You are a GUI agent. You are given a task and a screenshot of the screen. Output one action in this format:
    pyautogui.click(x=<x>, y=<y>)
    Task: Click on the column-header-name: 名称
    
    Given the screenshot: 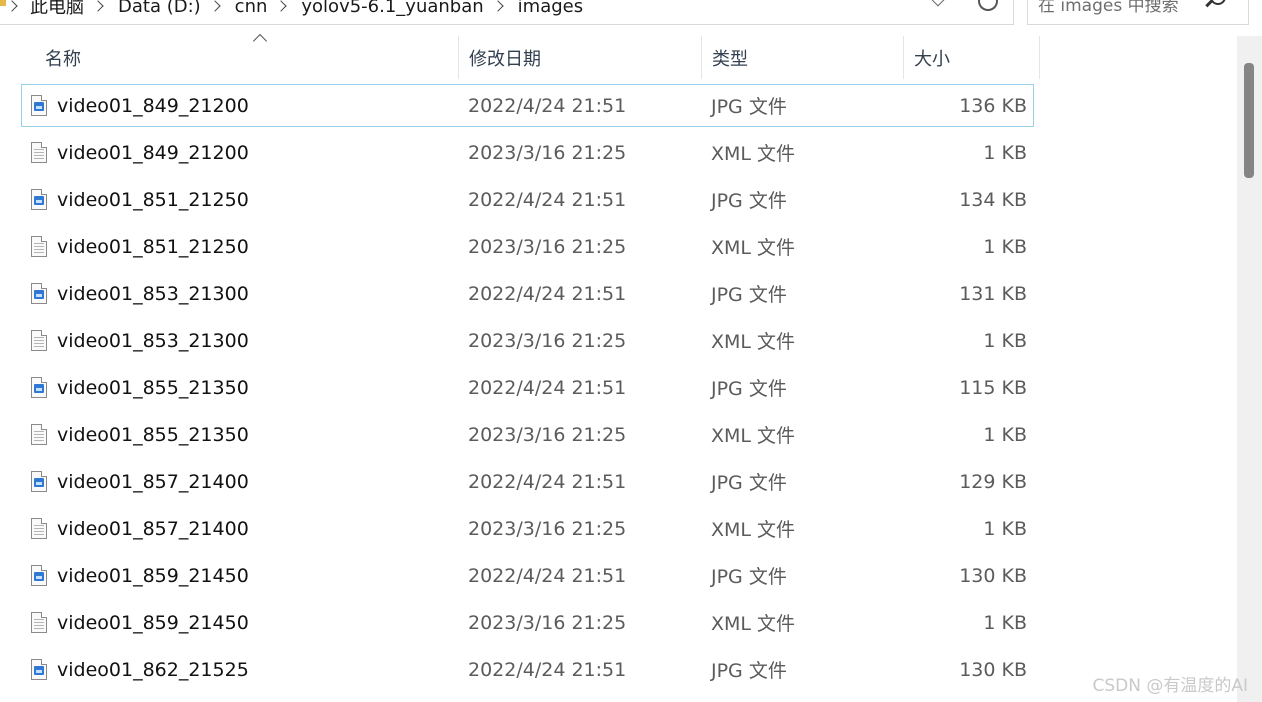 What is the action you would take?
    pyautogui.click(x=247, y=56)
    